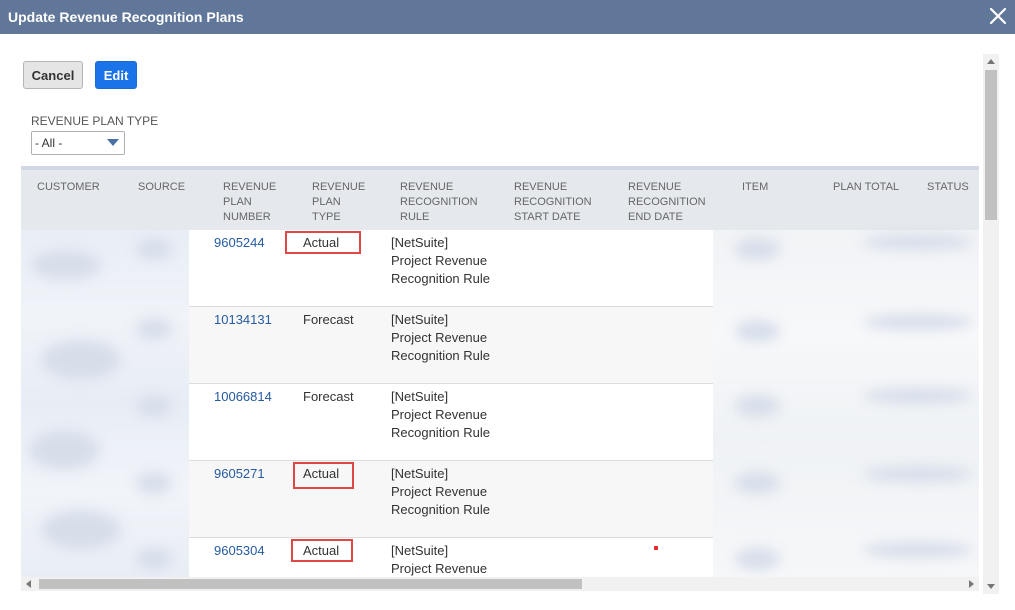  Describe the element at coordinates (507, 17) in the screenshot. I see `dialog-titlebar: Update Revenue Recognition Plans` at that location.